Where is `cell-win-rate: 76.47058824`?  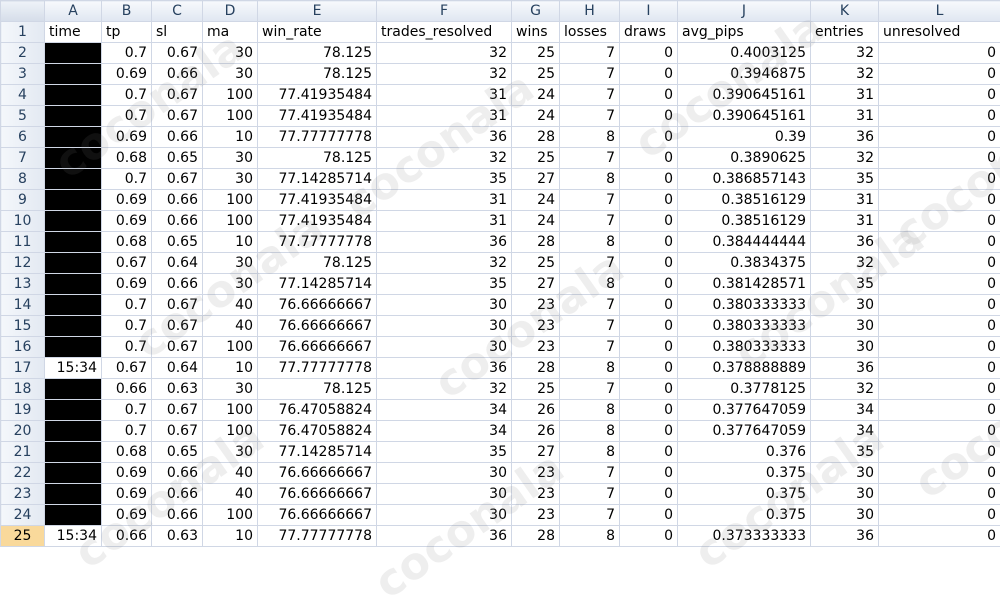
cell-win-rate: 76.47058824 is located at coordinates (317, 431).